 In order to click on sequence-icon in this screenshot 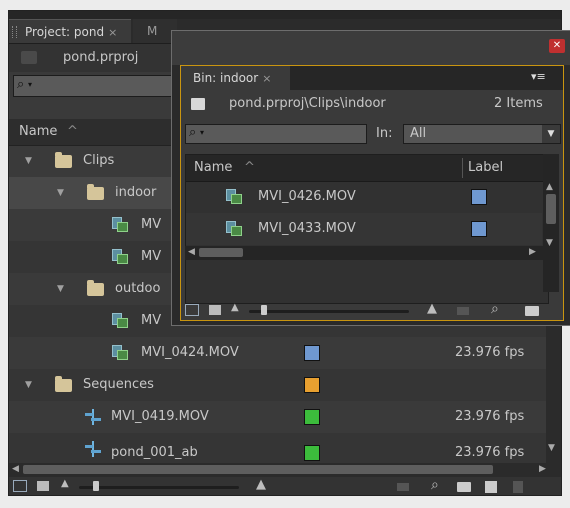, I will do `click(93, 449)`.